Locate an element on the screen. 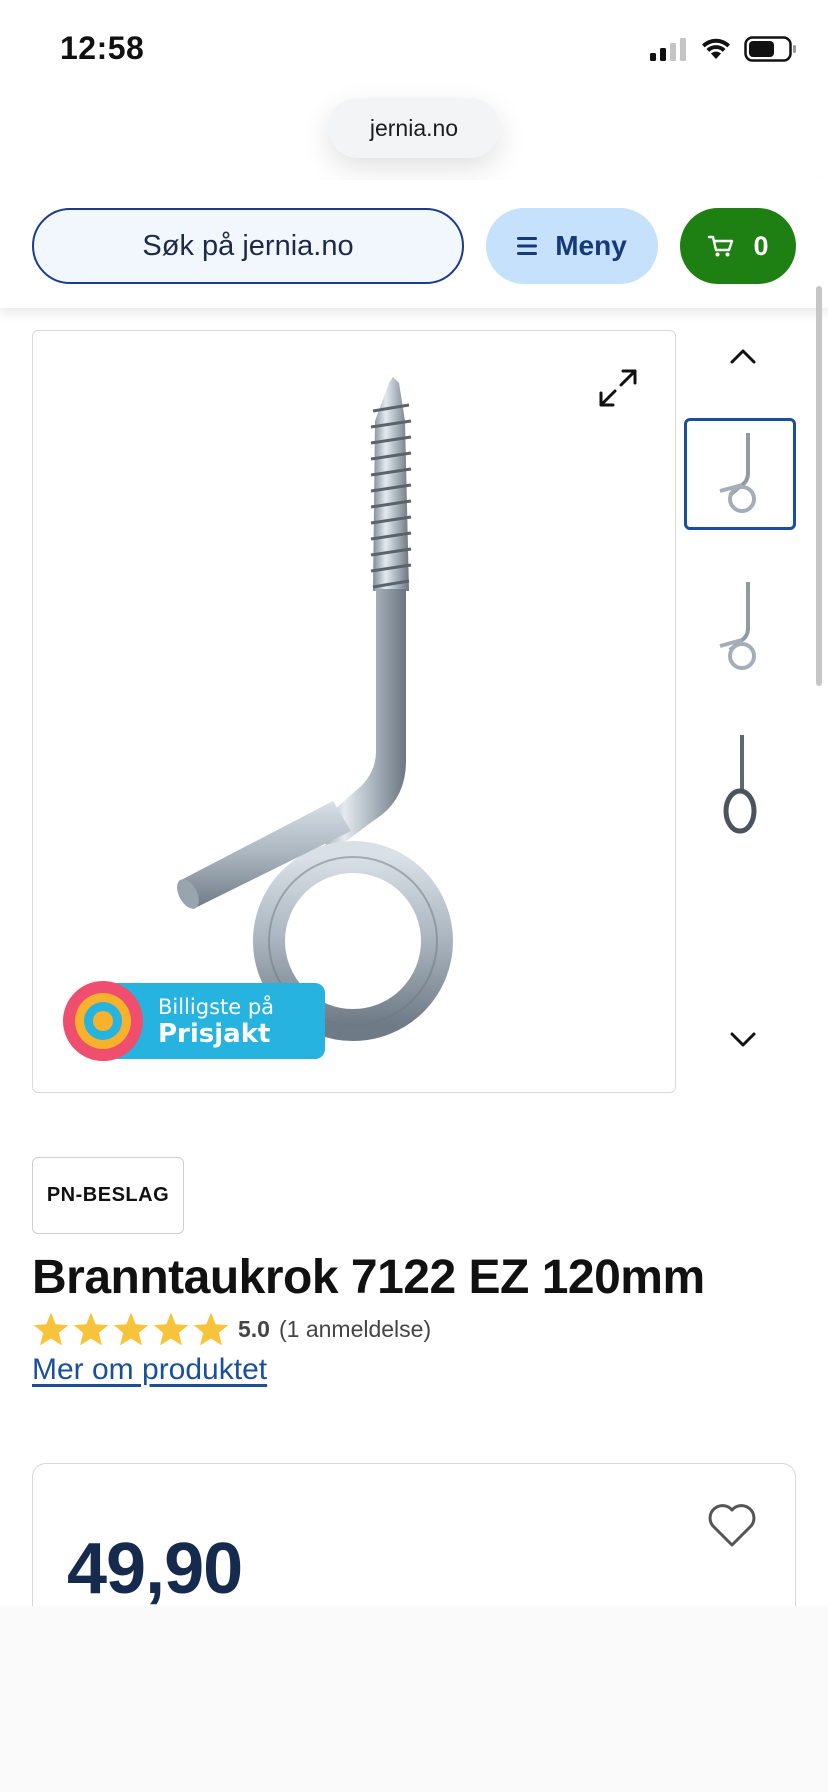 This screenshot has height=1792, width=828. rating-stars is located at coordinates (131, 1329).